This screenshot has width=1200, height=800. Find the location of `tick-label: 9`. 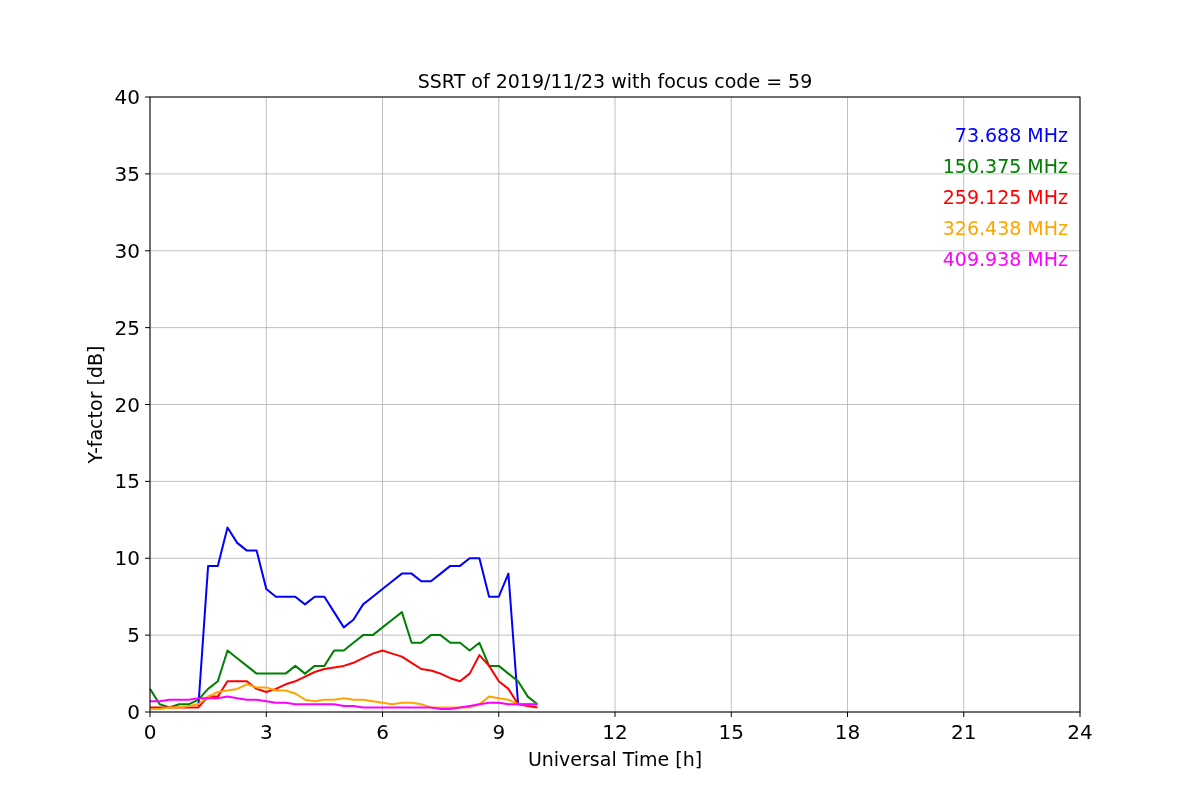

tick-label: 9 is located at coordinates (499, 732).